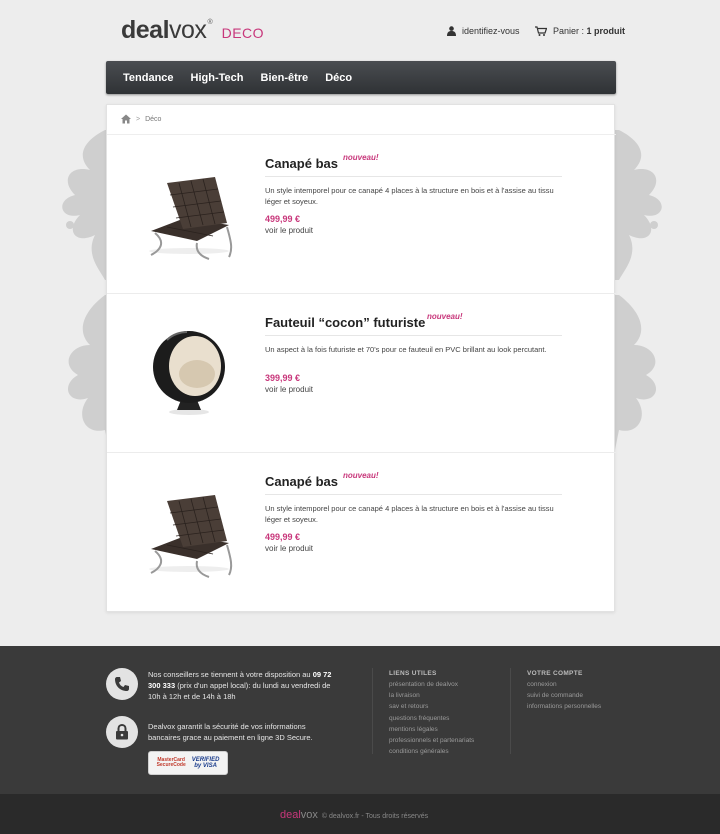  Describe the element at coordinates (283, 378) in the screenshot. I see `product-price: 399,99 €` at that location.